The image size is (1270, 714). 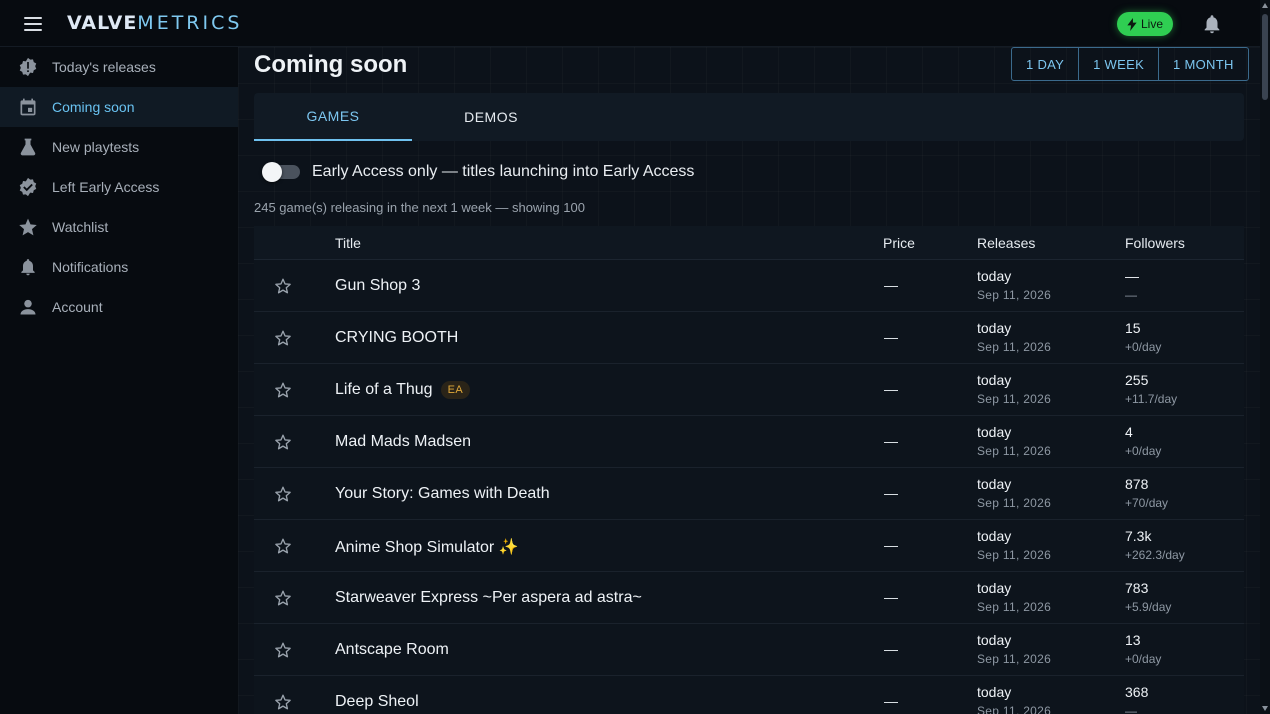 What do you see at coordinates (1265, 57) in the screenshot?
I see `scrollbar-thumb` at bounding box center [1265, 57].